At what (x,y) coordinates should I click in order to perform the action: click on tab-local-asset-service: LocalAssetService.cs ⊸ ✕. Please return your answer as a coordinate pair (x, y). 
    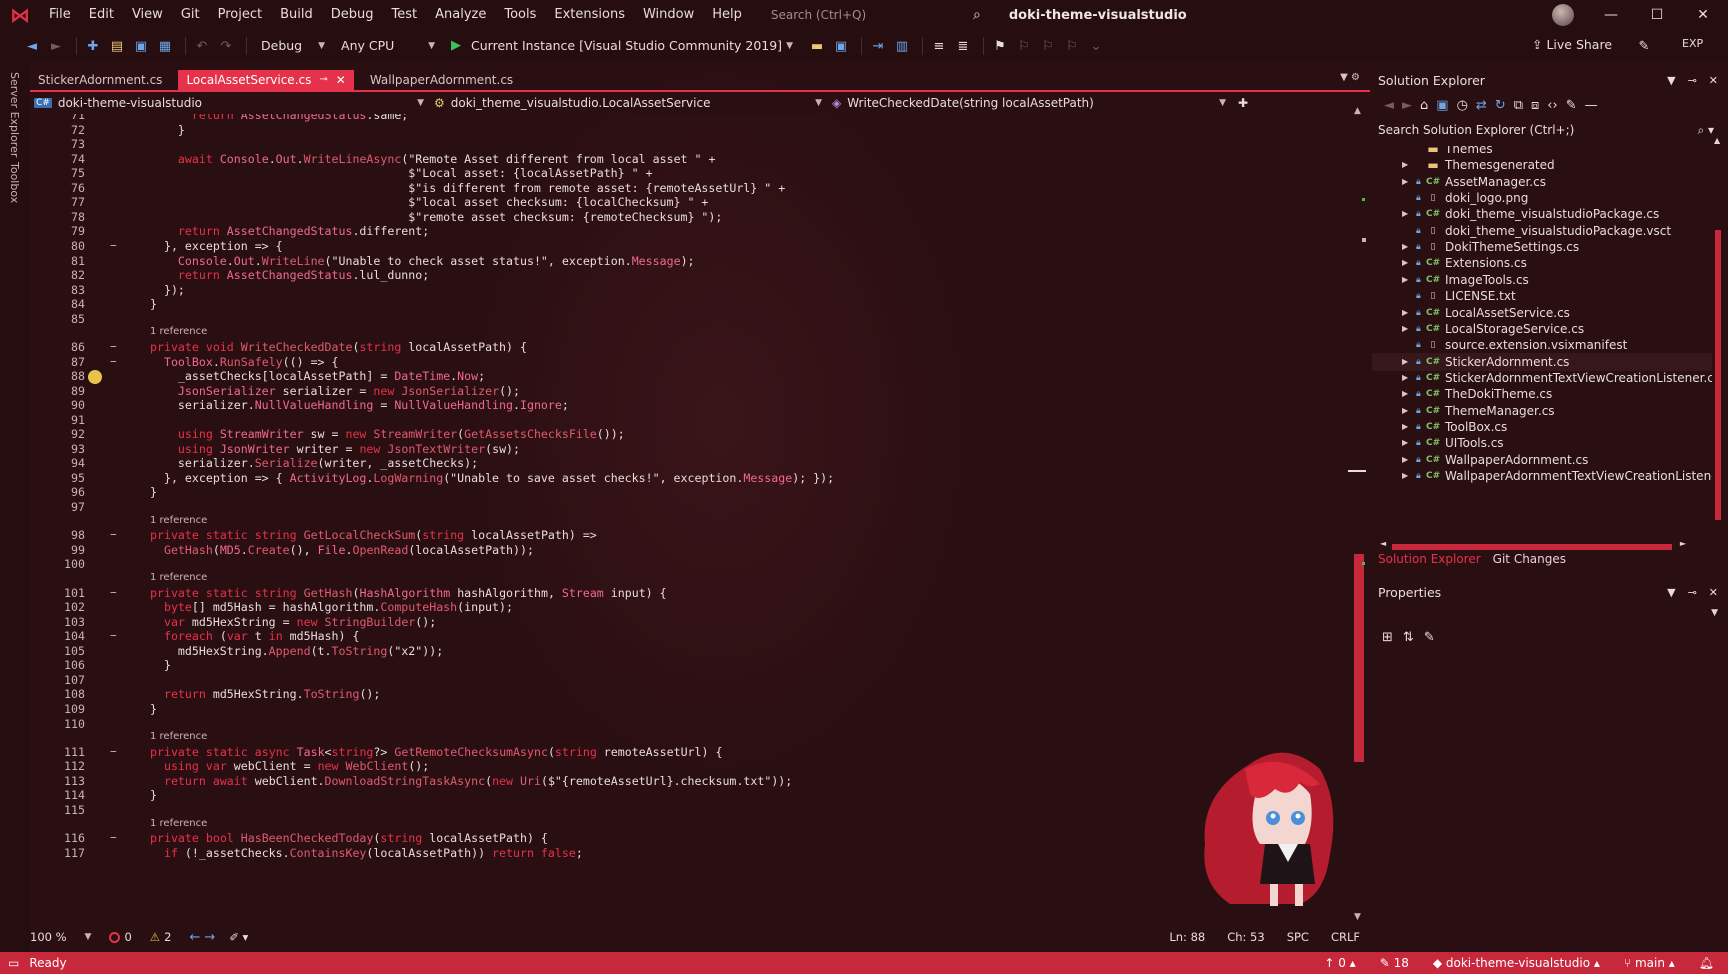
    Looking at the image, I should click on (266, 80).